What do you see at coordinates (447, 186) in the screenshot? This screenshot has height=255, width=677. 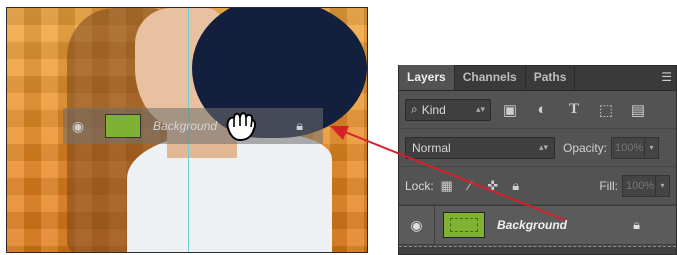 I see `lock-transparent-icon: ▦` at bounding box center [447, 186].